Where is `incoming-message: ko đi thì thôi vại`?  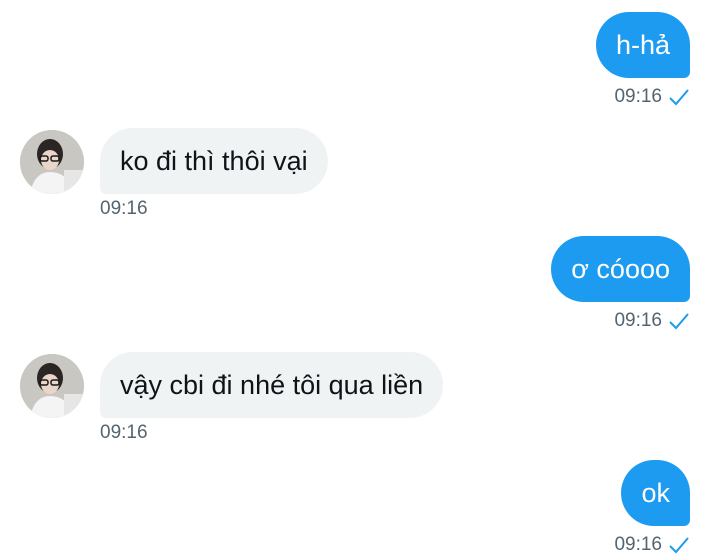
incoming-message: ko đi thì thôi vại is located at coordinates (214, 161).